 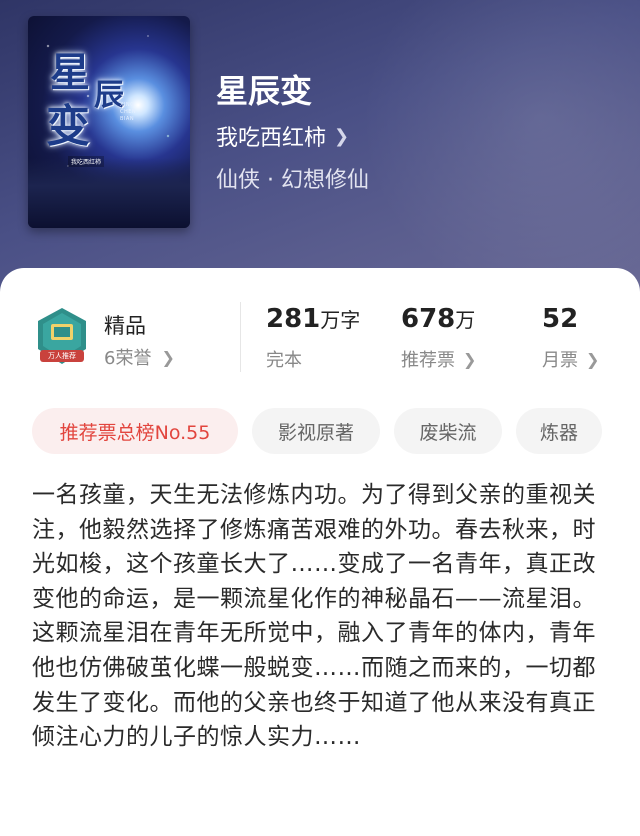 What do you see at coordinates (128, 358) in the screenshot?
I see `honor-count: 6荣誉` at bounding box center [128, 358].